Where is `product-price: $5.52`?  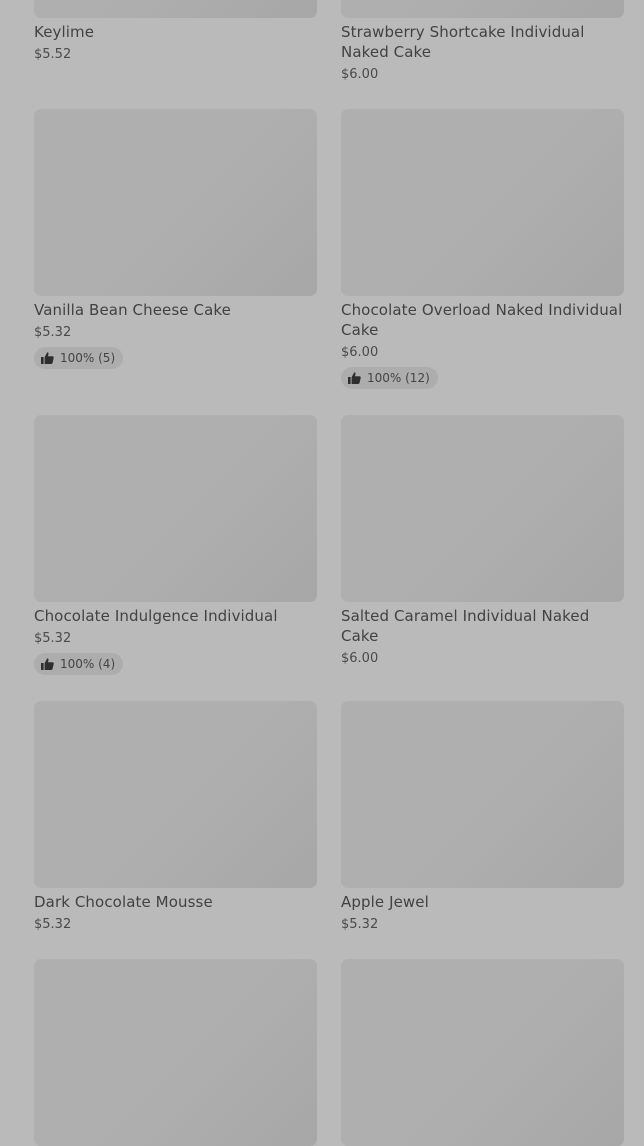 product-price: $5.52 is located at coordinates (53, 54).